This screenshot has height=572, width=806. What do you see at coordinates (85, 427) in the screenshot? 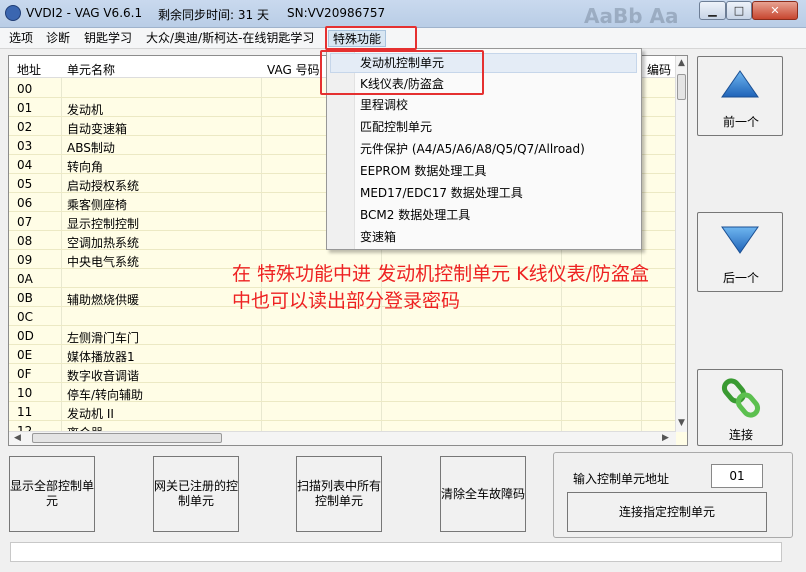
I see `cell-unit-name: 离合器` at bounding box center [85, 427].